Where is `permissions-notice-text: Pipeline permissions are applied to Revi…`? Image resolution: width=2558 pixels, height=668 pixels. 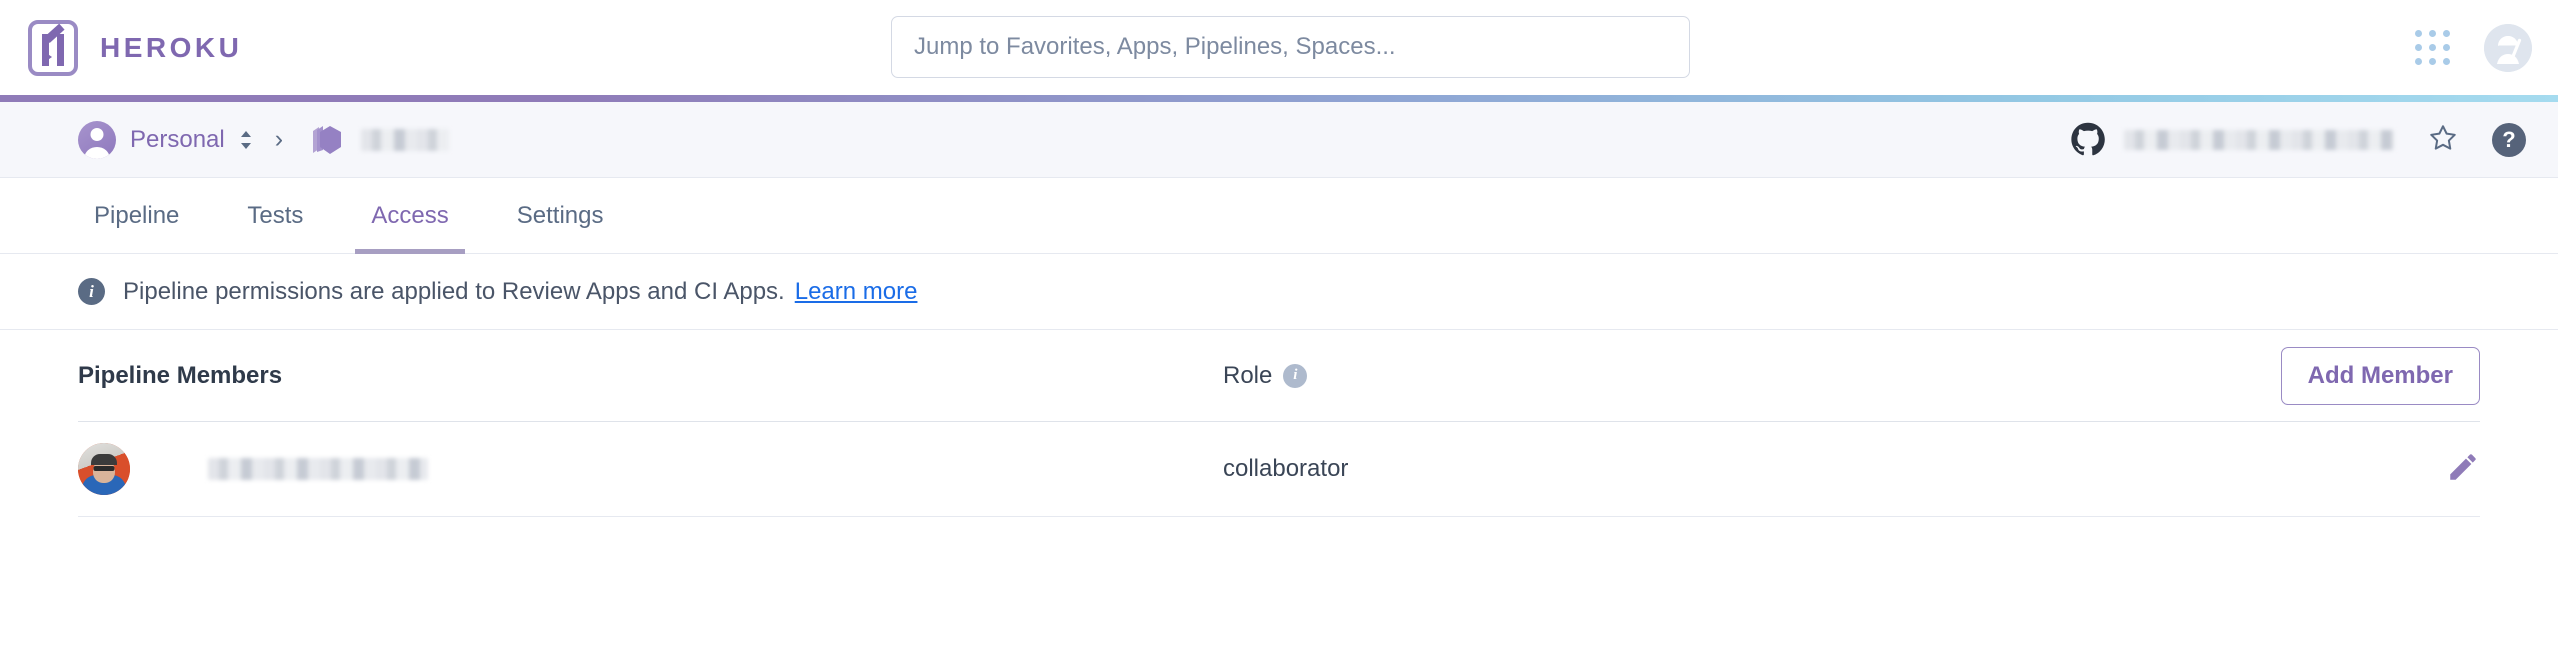
permissions-notice-text: Pipeline permissions are applied to Revi… is located at coordinates (454, 291).